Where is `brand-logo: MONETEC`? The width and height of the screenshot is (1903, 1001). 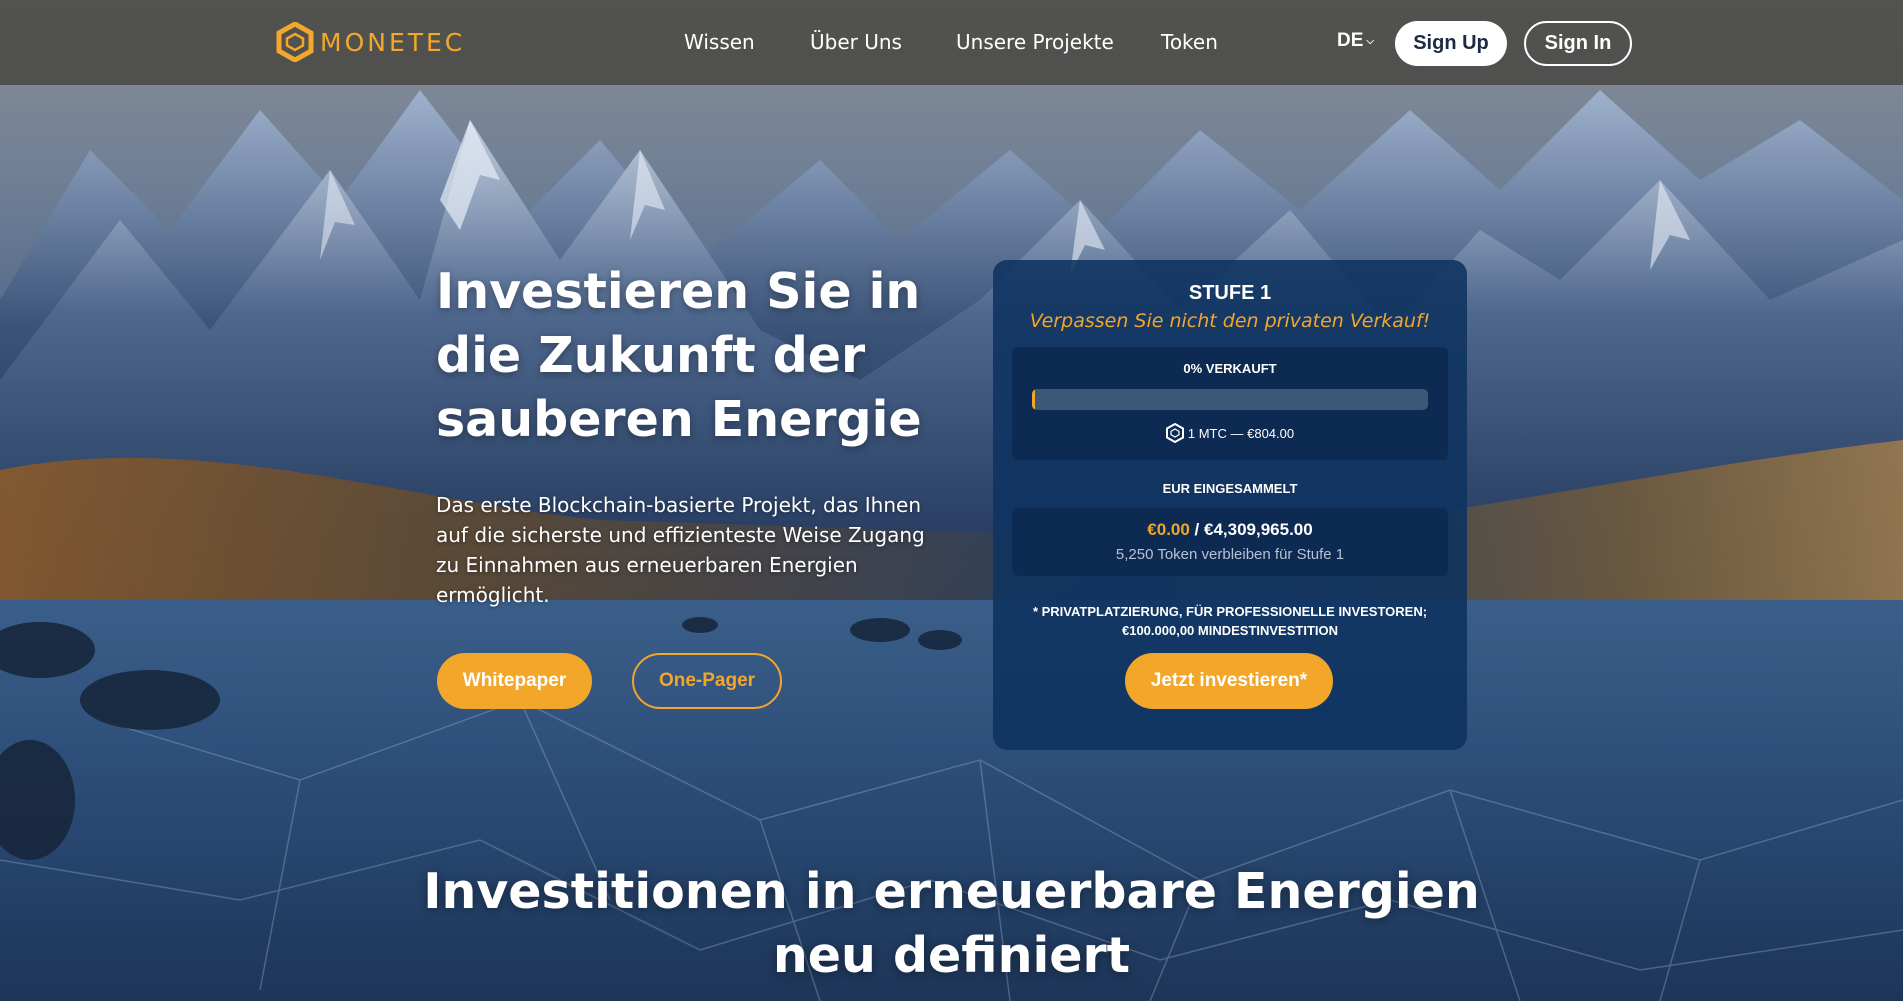
brand-logo: MONETEC is located at coordinates (370, 42).